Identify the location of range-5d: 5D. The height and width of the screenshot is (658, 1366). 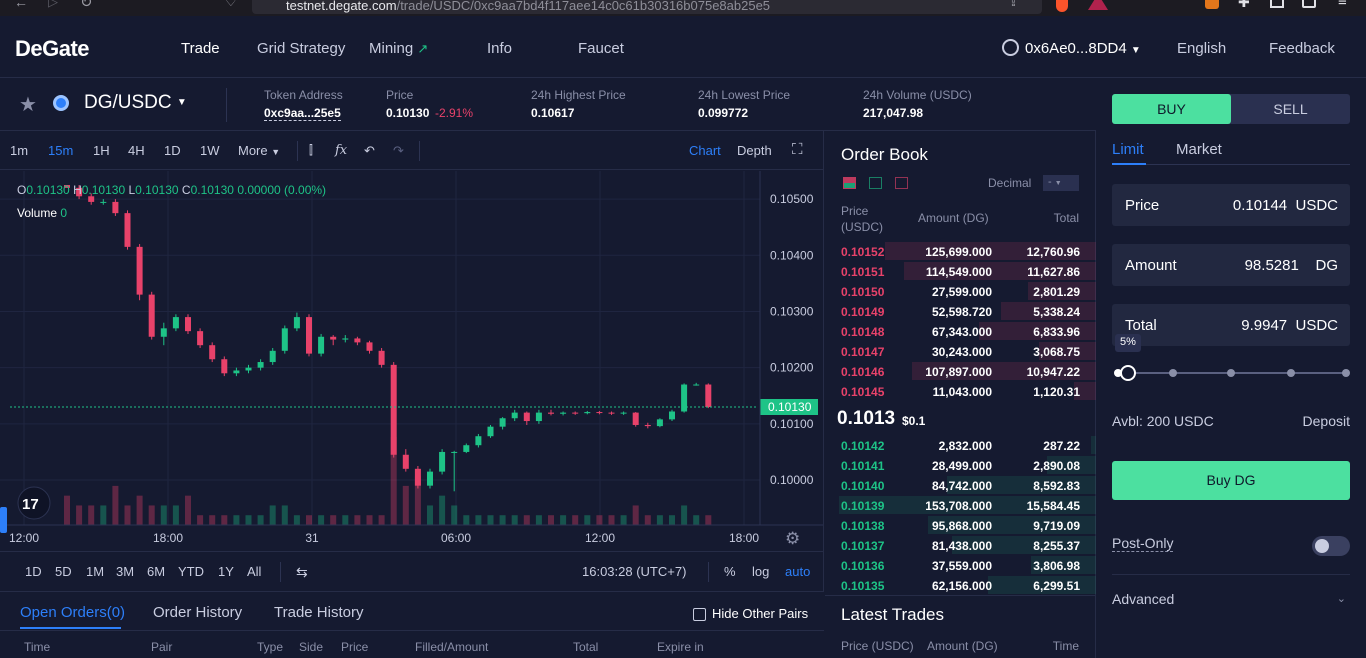
(63, 571).